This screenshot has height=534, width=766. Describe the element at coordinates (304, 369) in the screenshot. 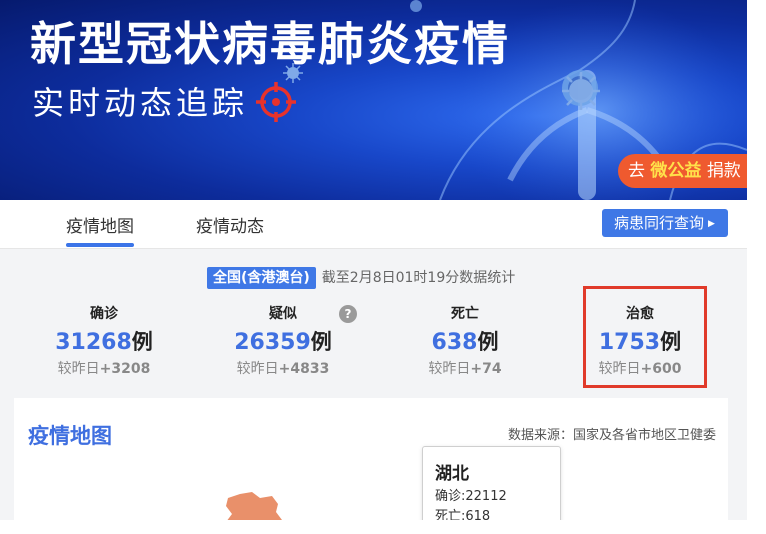

I see `delta-value: +4833` at that location.